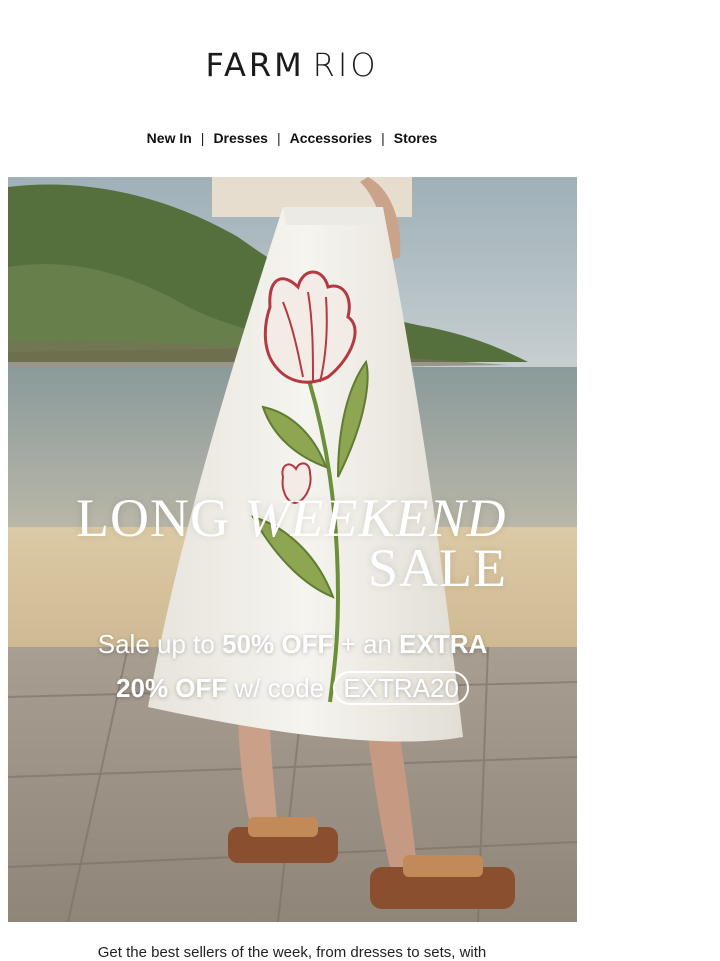 This screenshot has height=961, width=720. Describe the element at coordinates (279, 688) in the screenshot. I see `offer-code-label: w/ code` at that location.